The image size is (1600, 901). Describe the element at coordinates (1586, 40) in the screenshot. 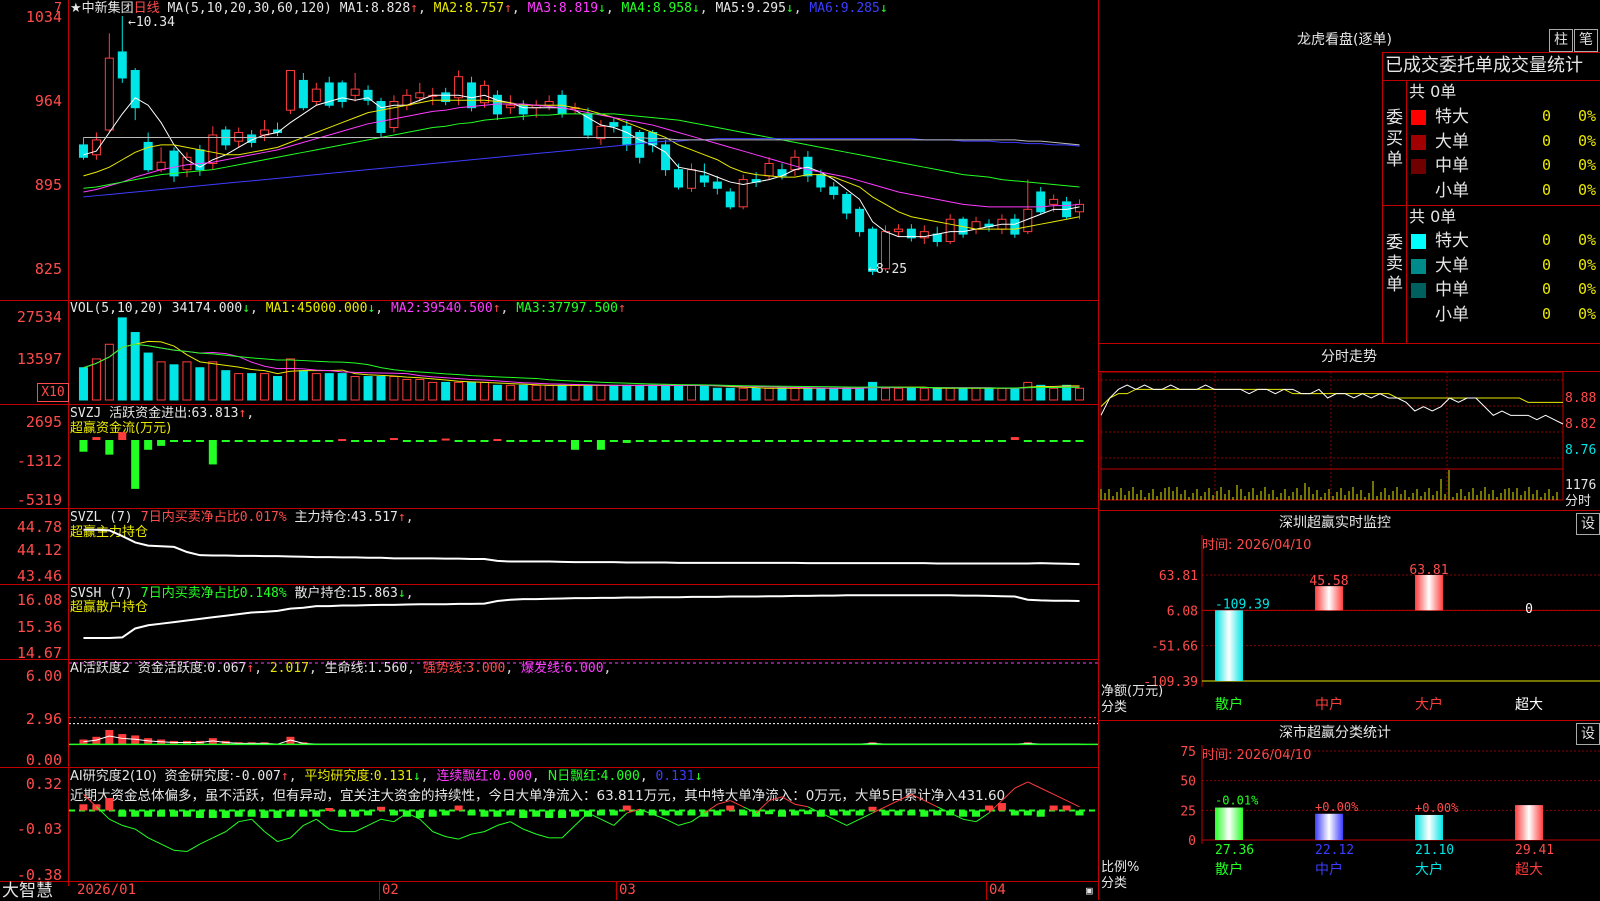

I see `tick-mode-button: 笔` at that location.